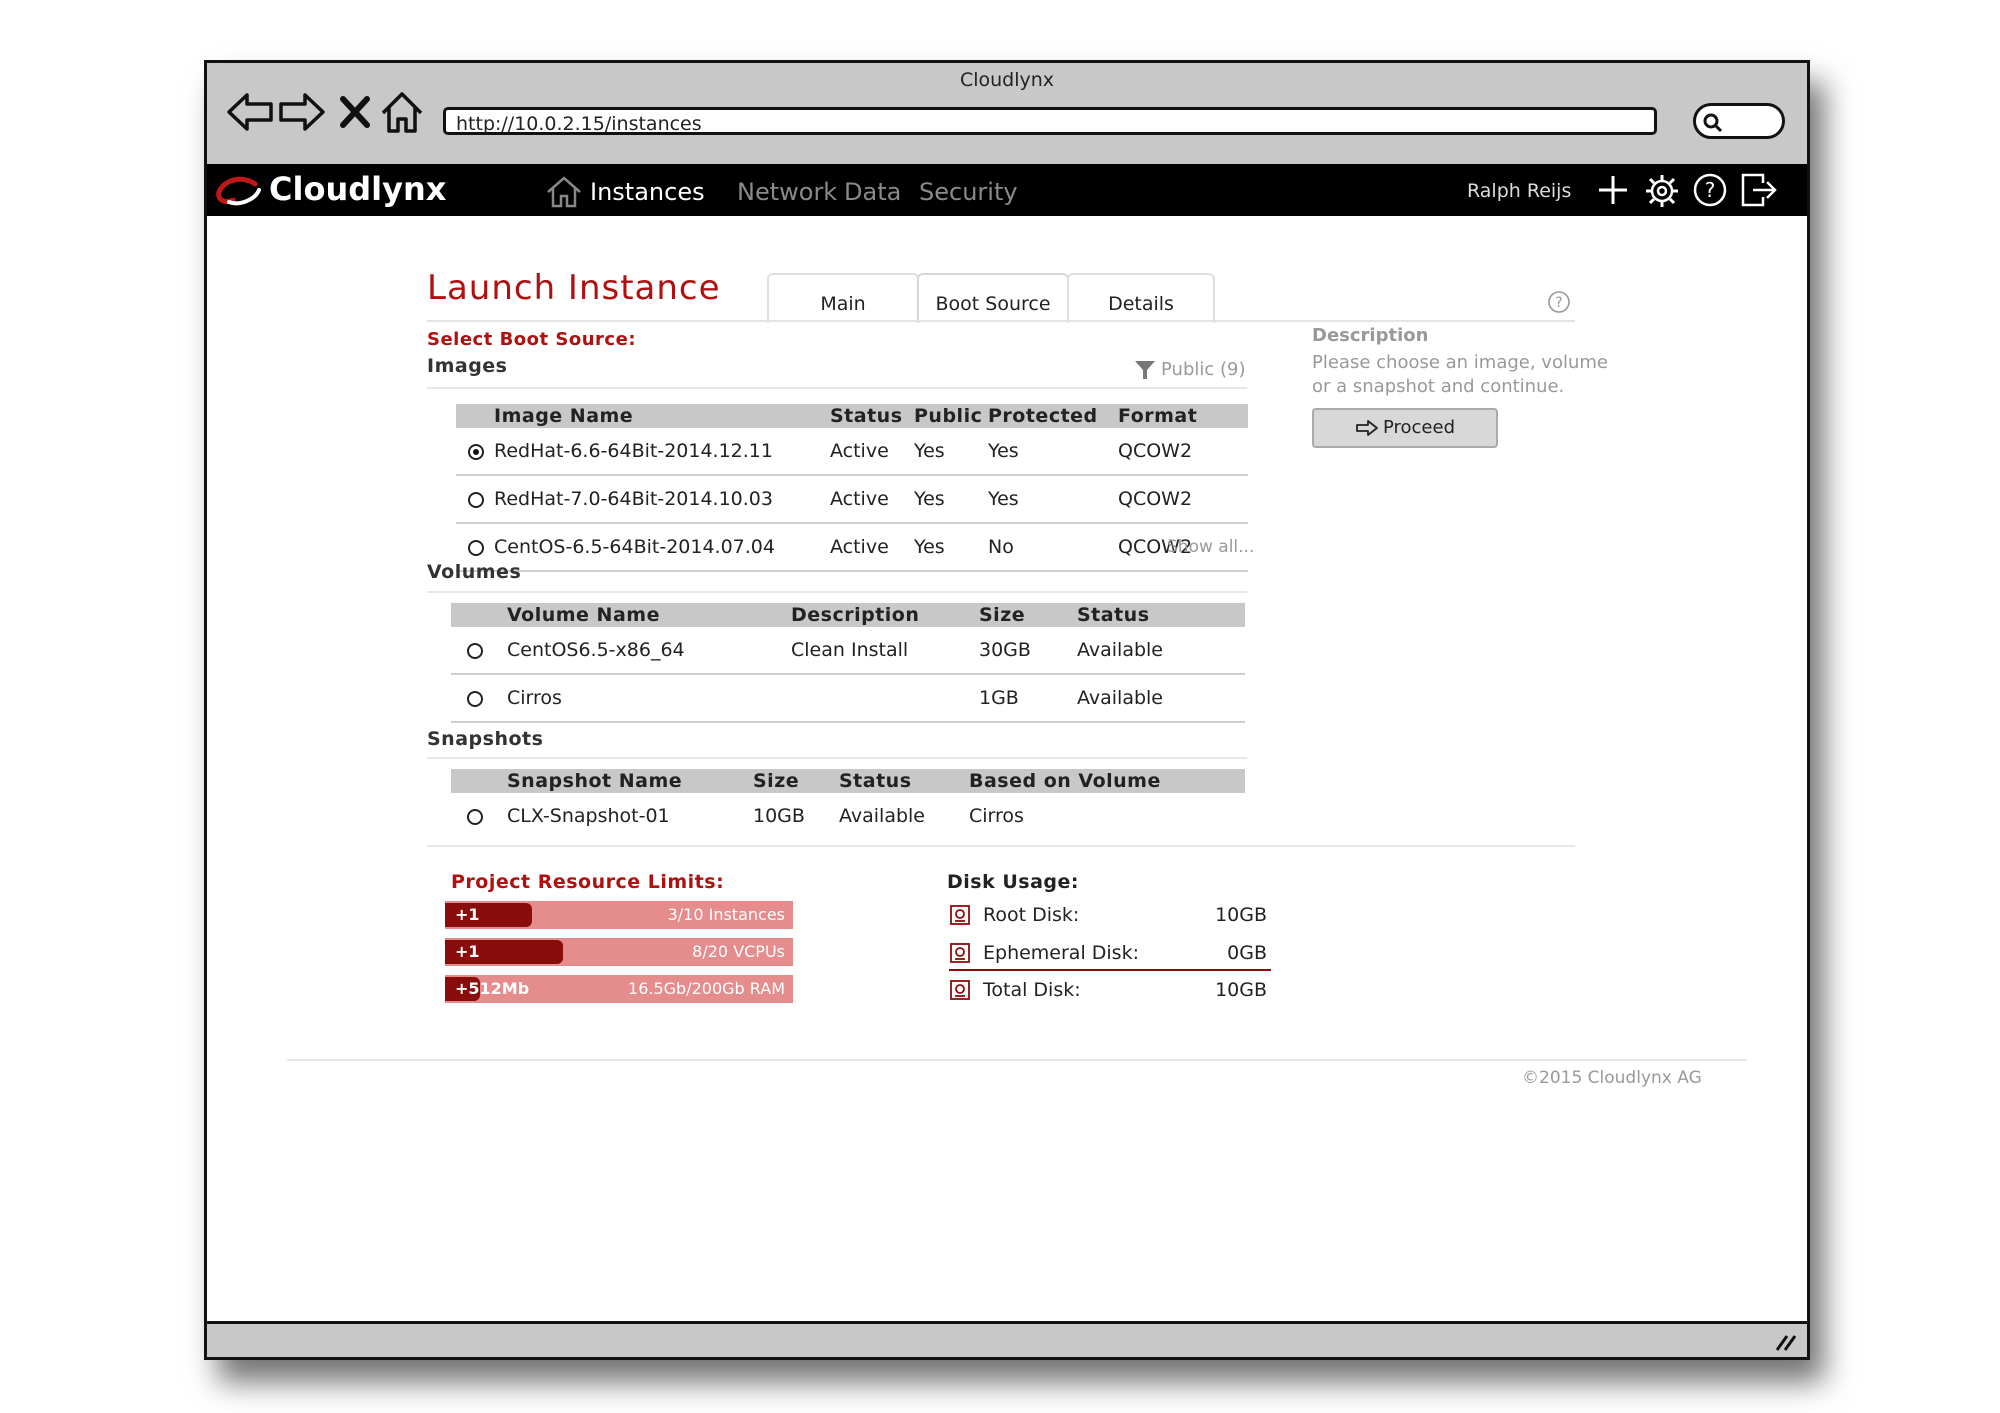  What do you see at coordinates (1061, 953) in the screenshot?
I see `ephemeral-disk-label: Ephemeral Disk:` at bounding box center [1061, 953].